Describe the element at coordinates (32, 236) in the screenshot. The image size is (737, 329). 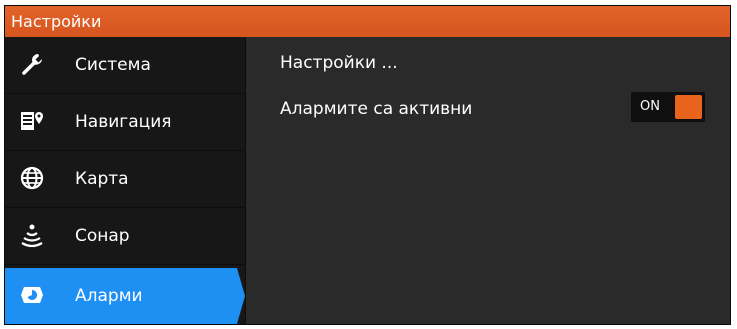
I see `sonar-icon` at that location.